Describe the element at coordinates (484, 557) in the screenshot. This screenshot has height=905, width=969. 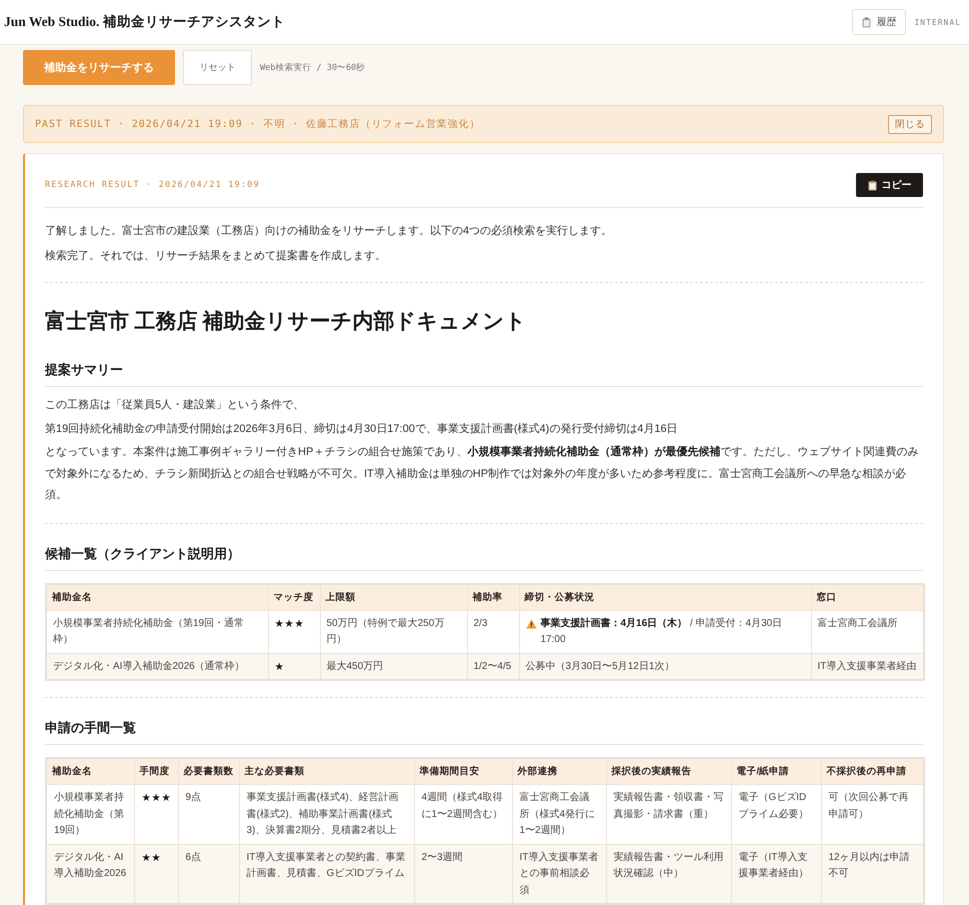
I see `section-heading: 候補一覧（クライアント説明用）` at that location.